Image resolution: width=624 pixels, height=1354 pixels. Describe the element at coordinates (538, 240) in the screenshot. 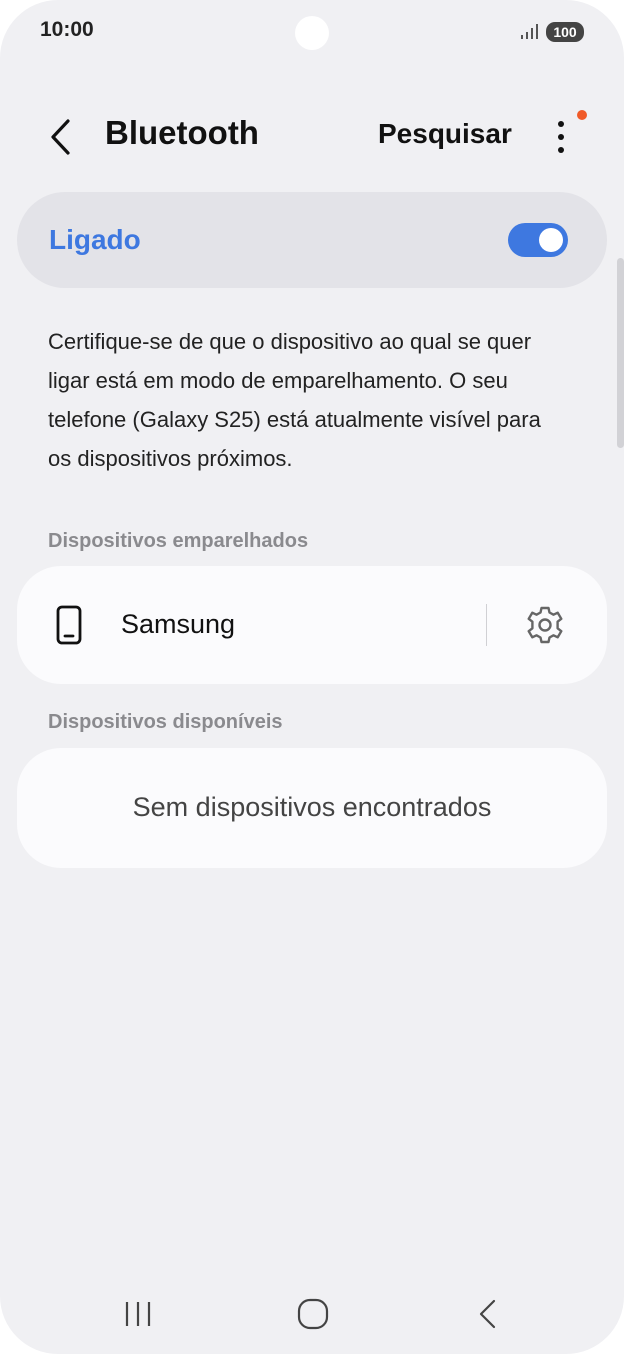

I see `bluetooth-switch` at that location.